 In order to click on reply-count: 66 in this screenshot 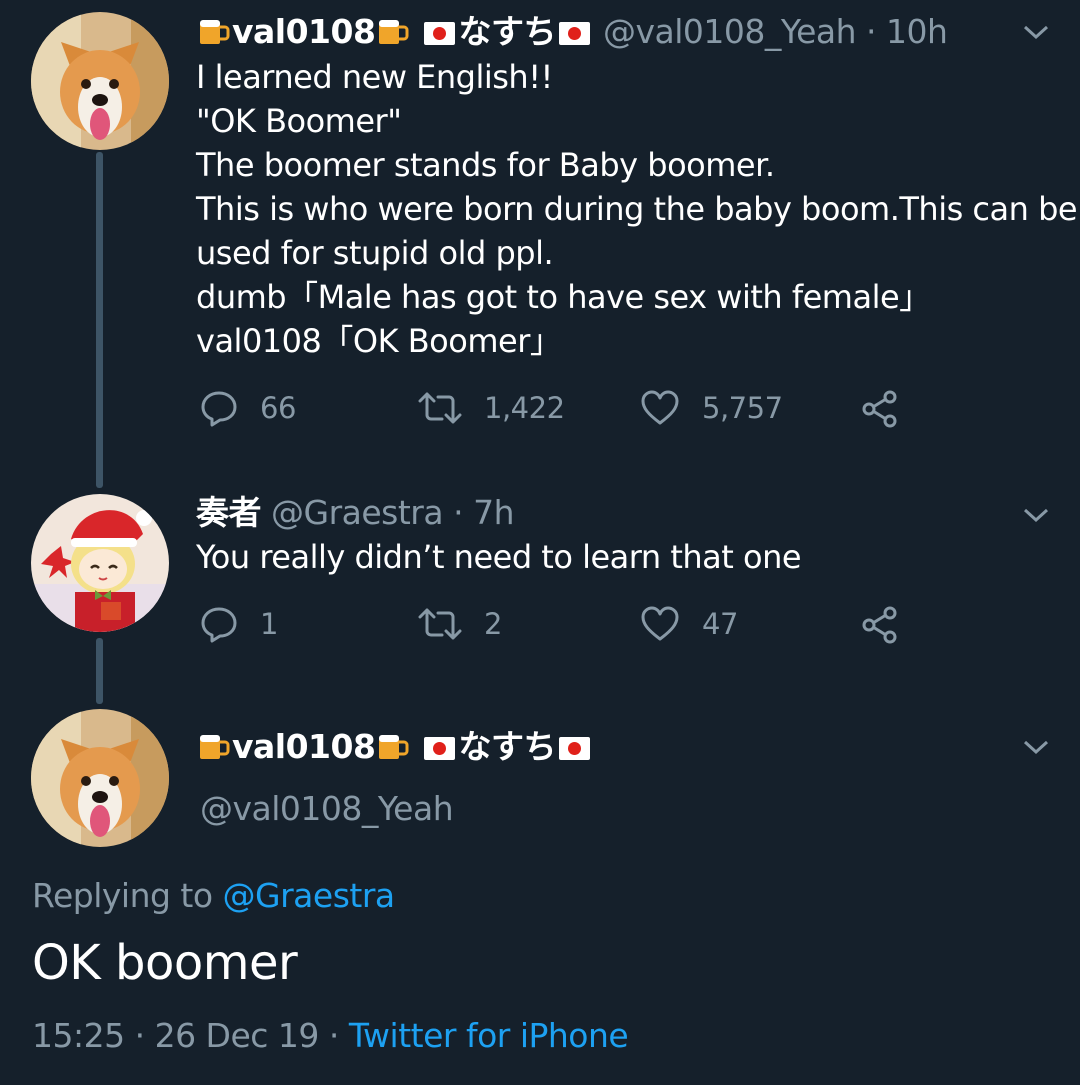, I will do `click(278, 408)`.